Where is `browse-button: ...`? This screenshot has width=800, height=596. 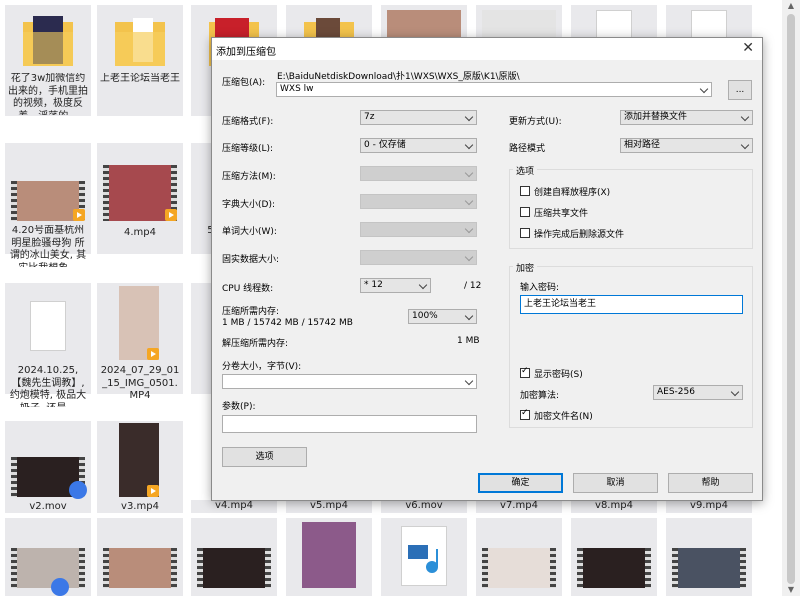 browse-button: ... is located at coordinates (740, 90).